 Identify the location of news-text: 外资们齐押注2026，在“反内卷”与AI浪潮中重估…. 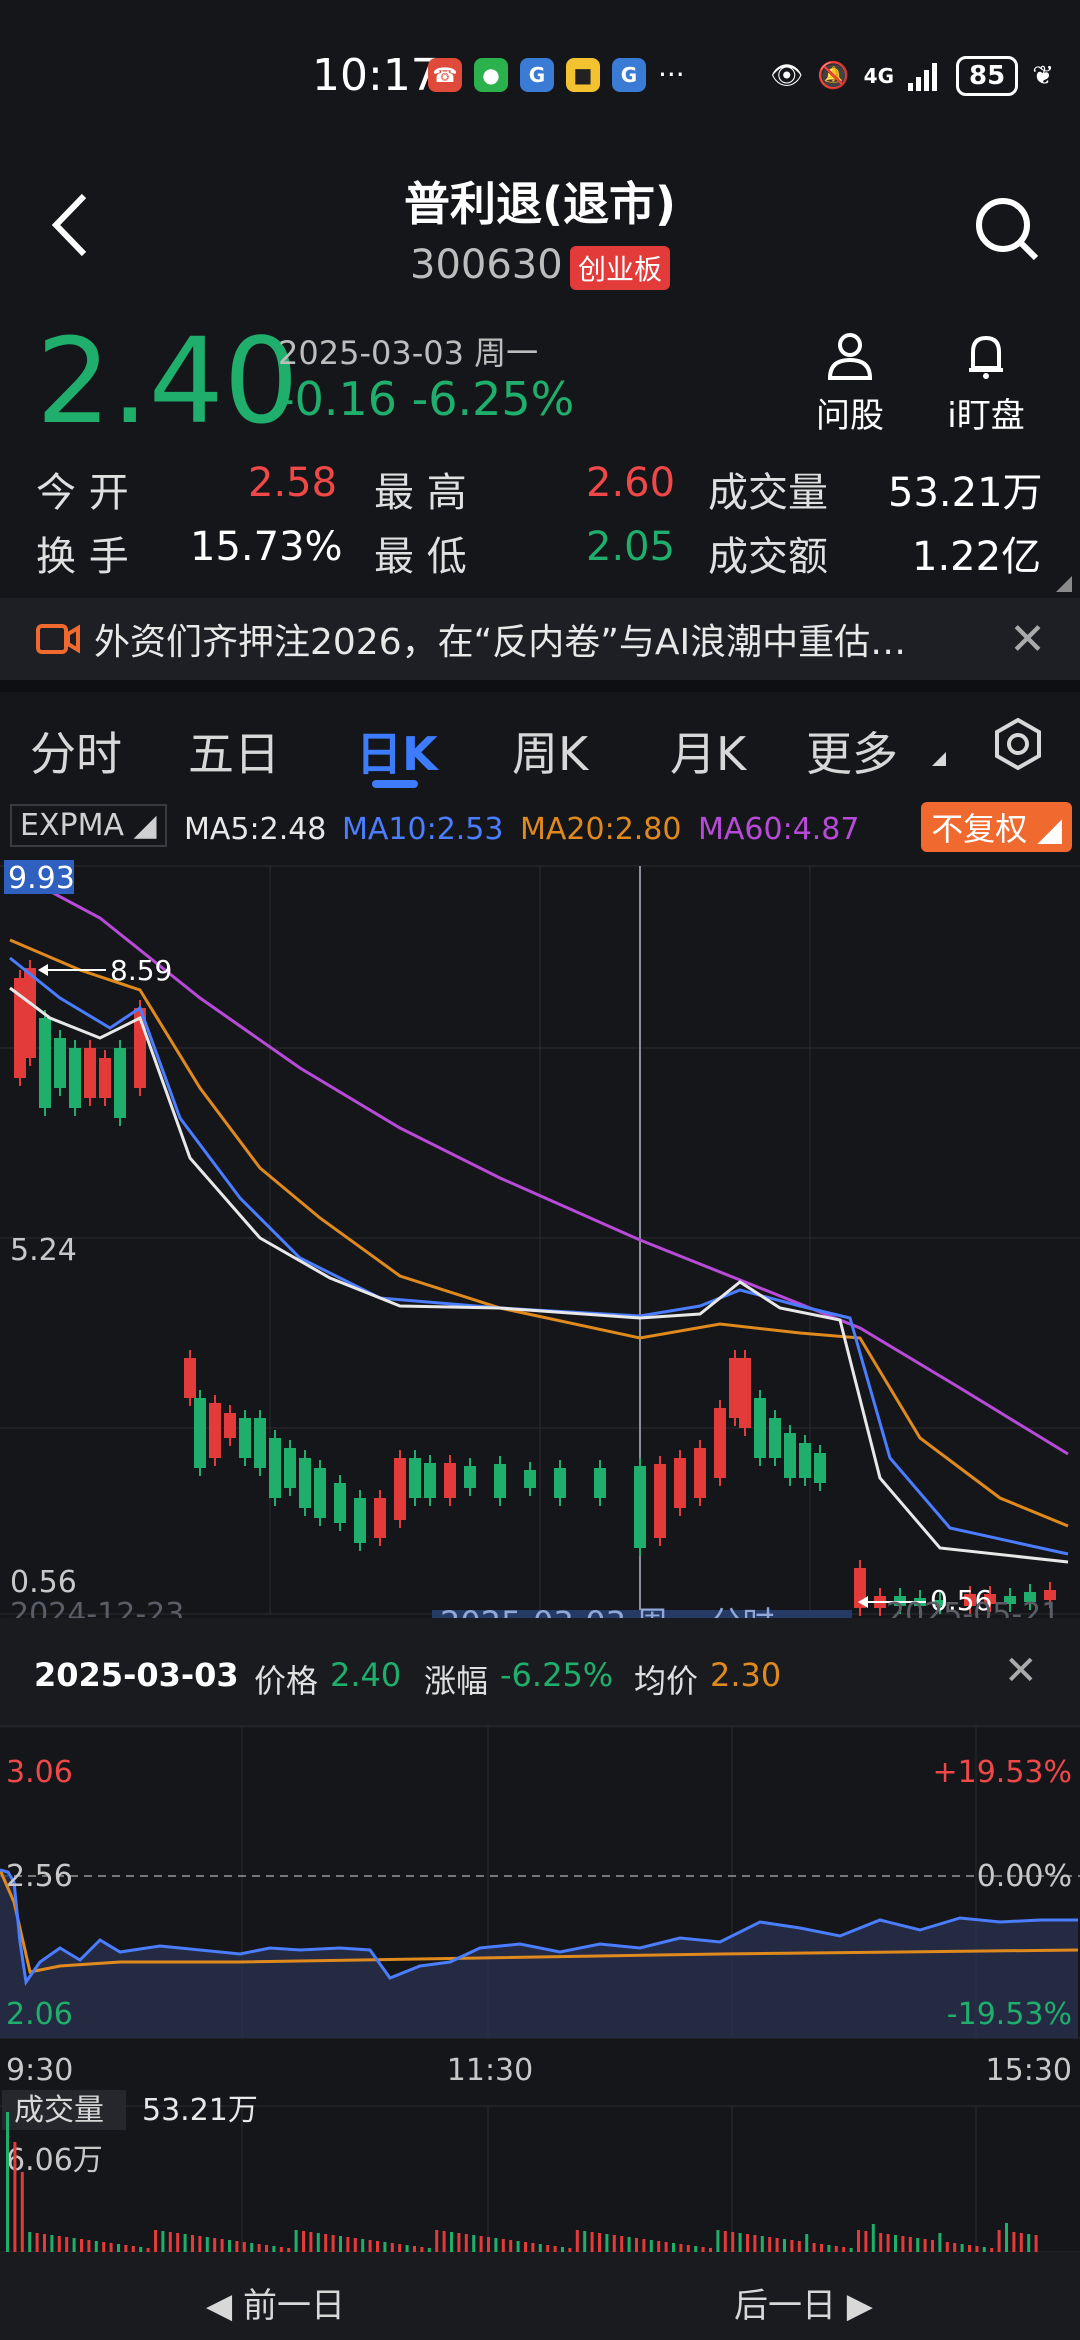
(500, 642).